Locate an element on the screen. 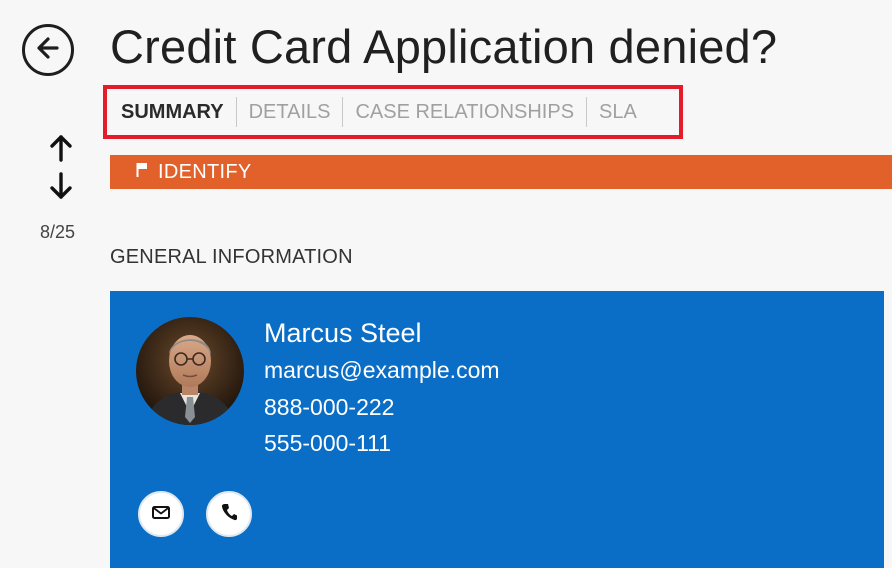  previous-record-button is located at coordinates (61, 150).